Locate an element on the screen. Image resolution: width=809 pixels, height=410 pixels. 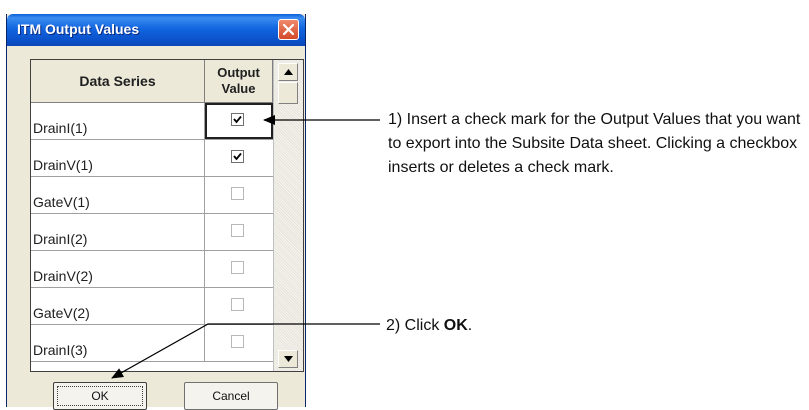
callout-line-step2 is located at coordinates (245, 351).